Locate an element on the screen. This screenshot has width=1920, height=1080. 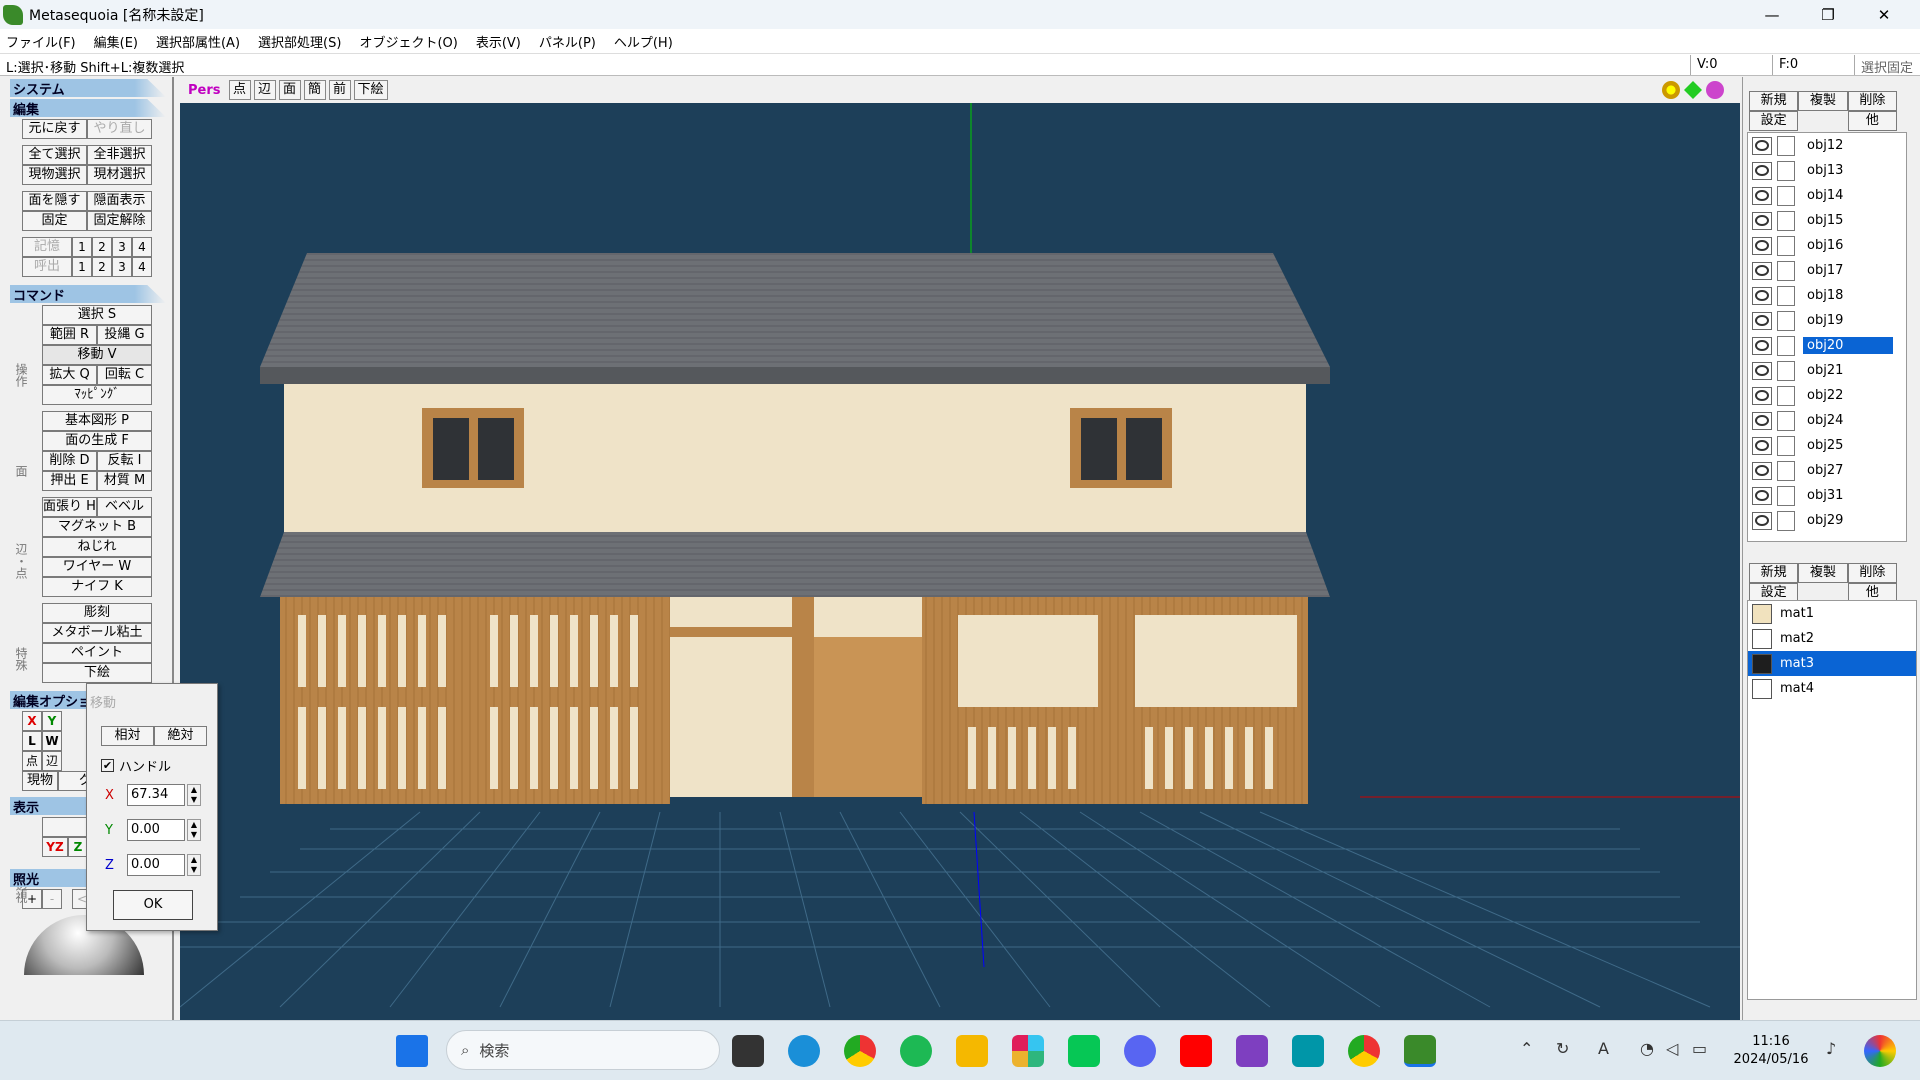
extrude-button: 押出 E is located at coordinates (69, 481).